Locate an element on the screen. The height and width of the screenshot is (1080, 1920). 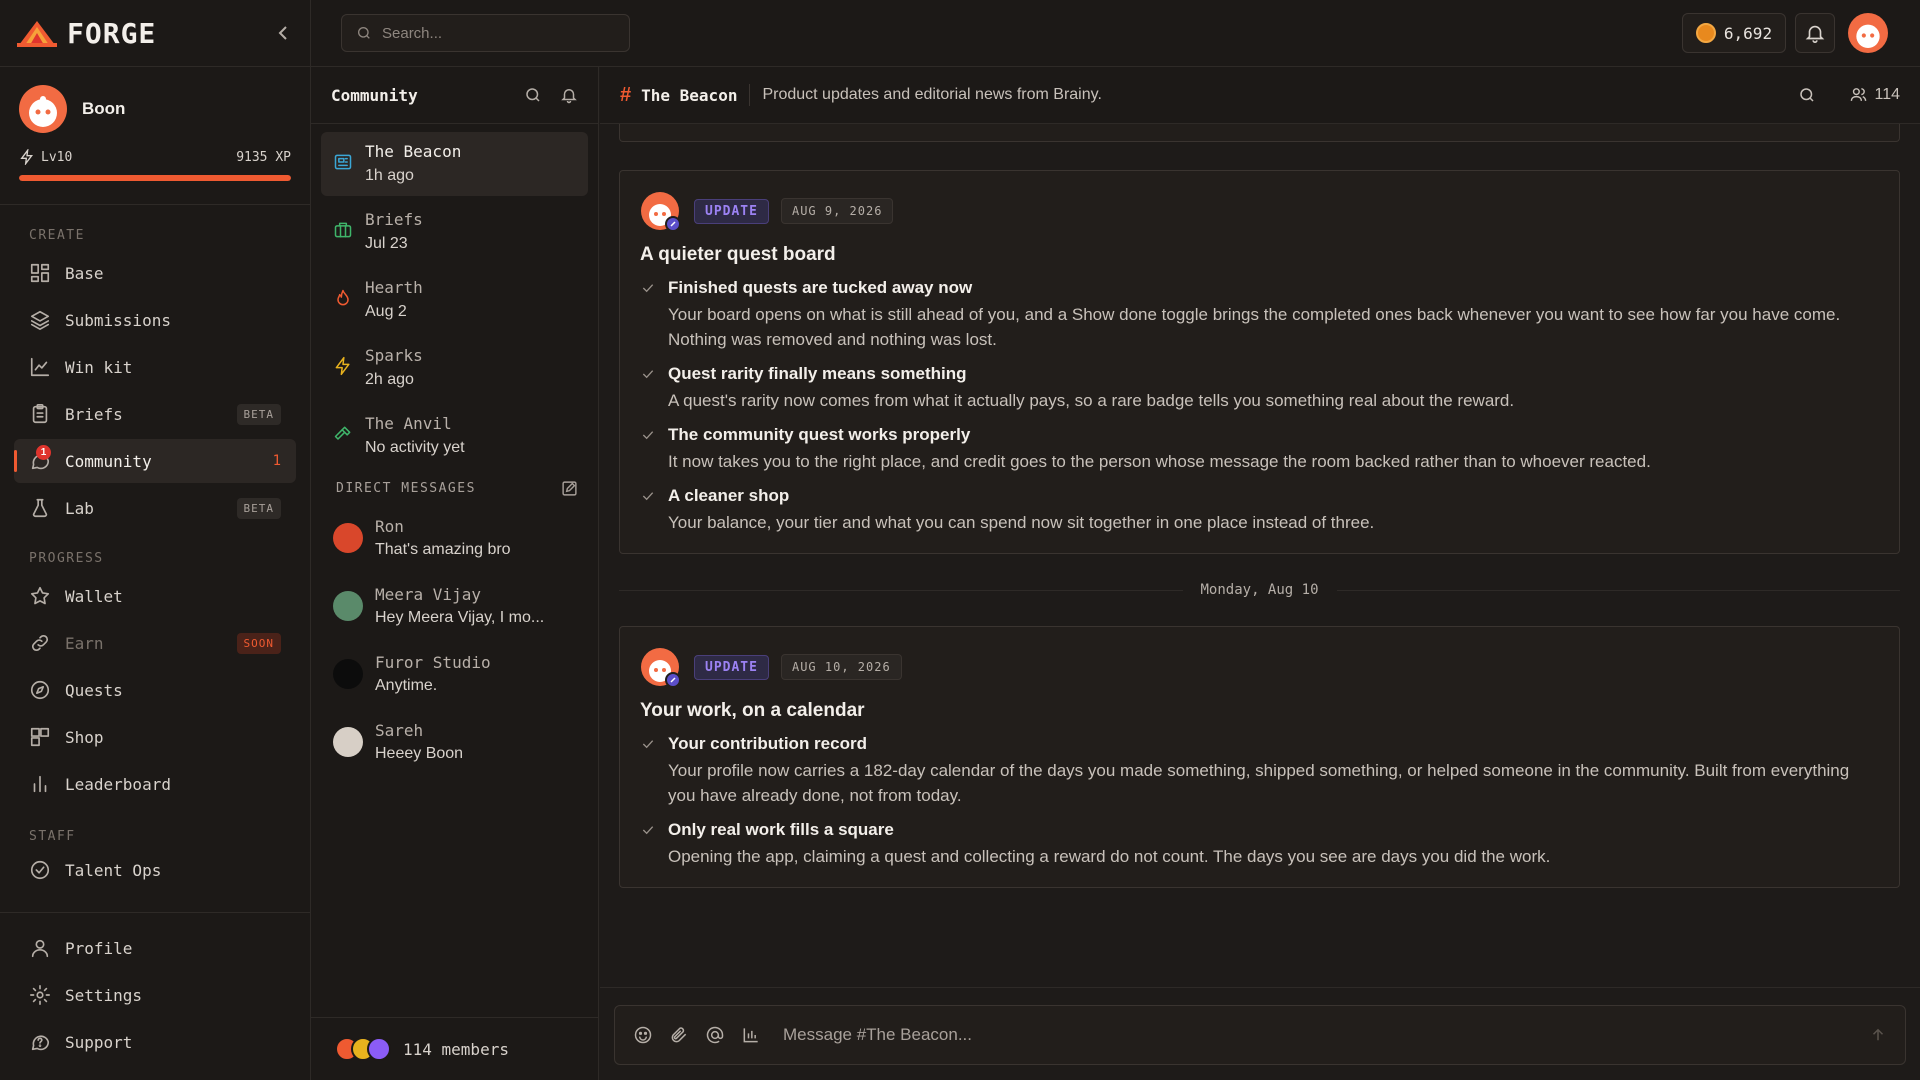
clipboard-icon is located at coordinates (40, 414).